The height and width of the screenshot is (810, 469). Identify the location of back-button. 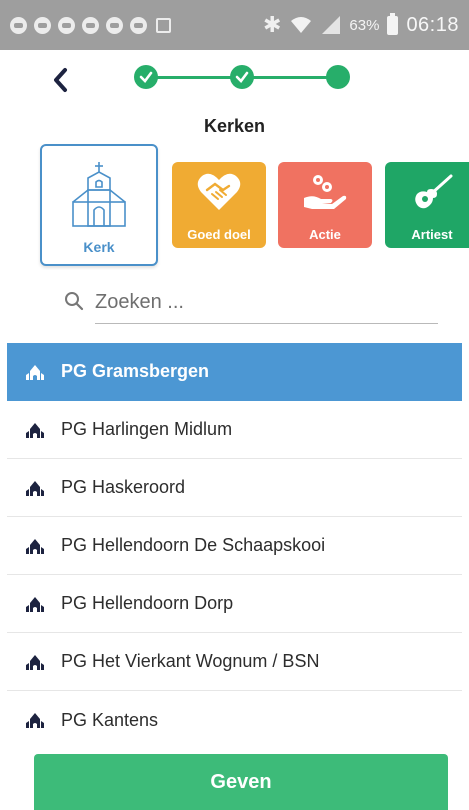
(60, 80).